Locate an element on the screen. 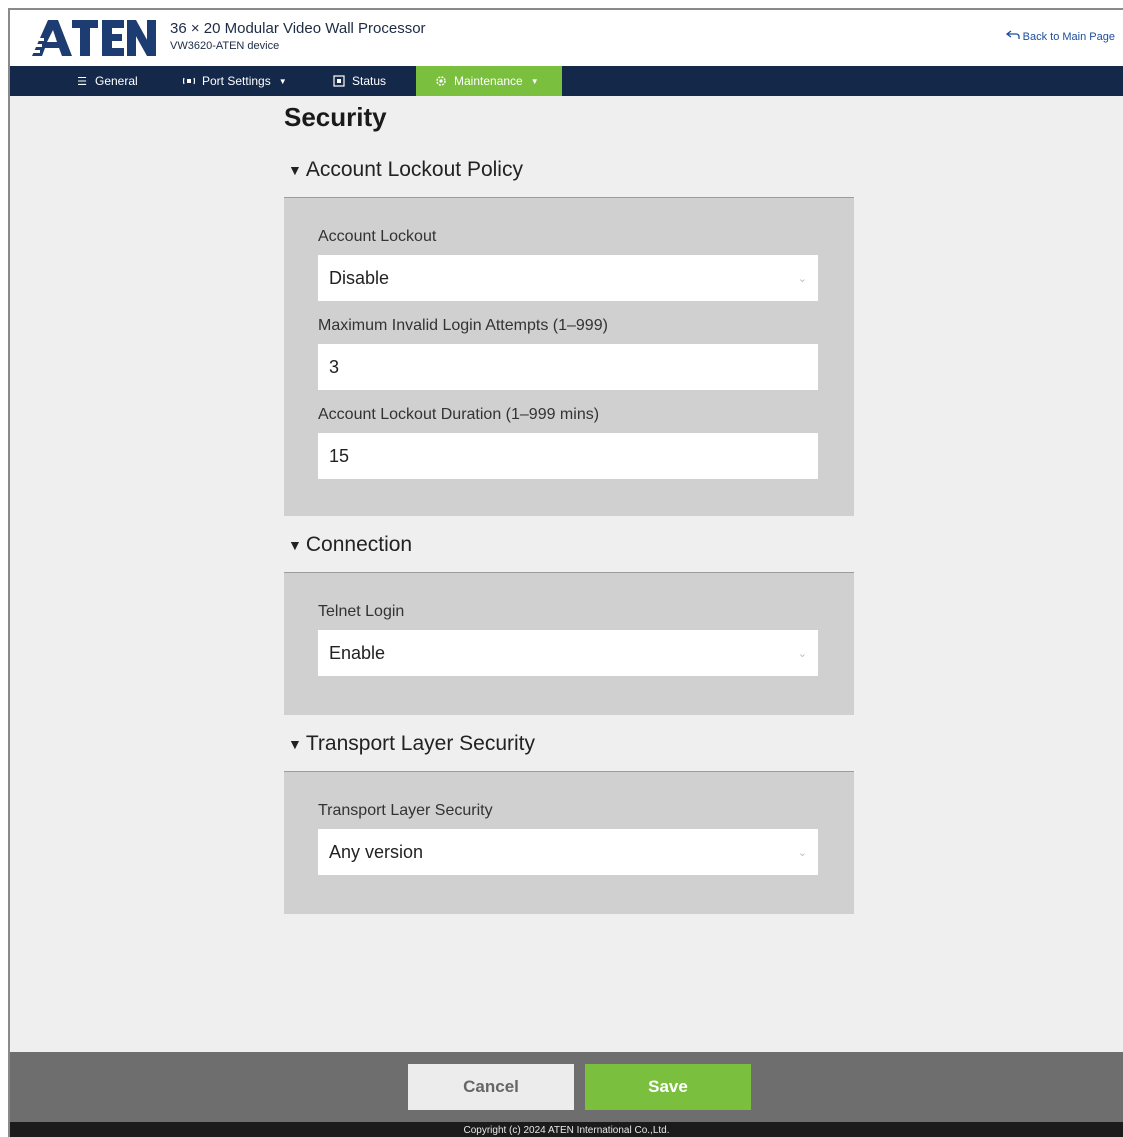  field-label: Telnet Login is located at coordinates (361, 611).